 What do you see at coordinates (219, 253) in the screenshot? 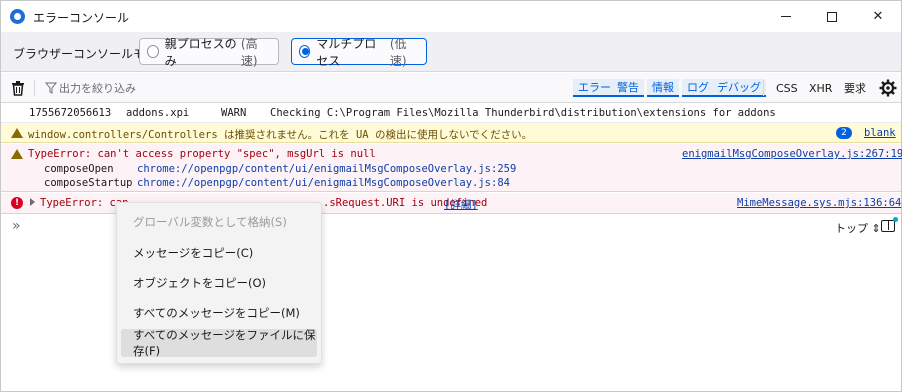
I see `menu-item-copy-message: メッセージをコピー(C)` at bounding box center [219, 253].